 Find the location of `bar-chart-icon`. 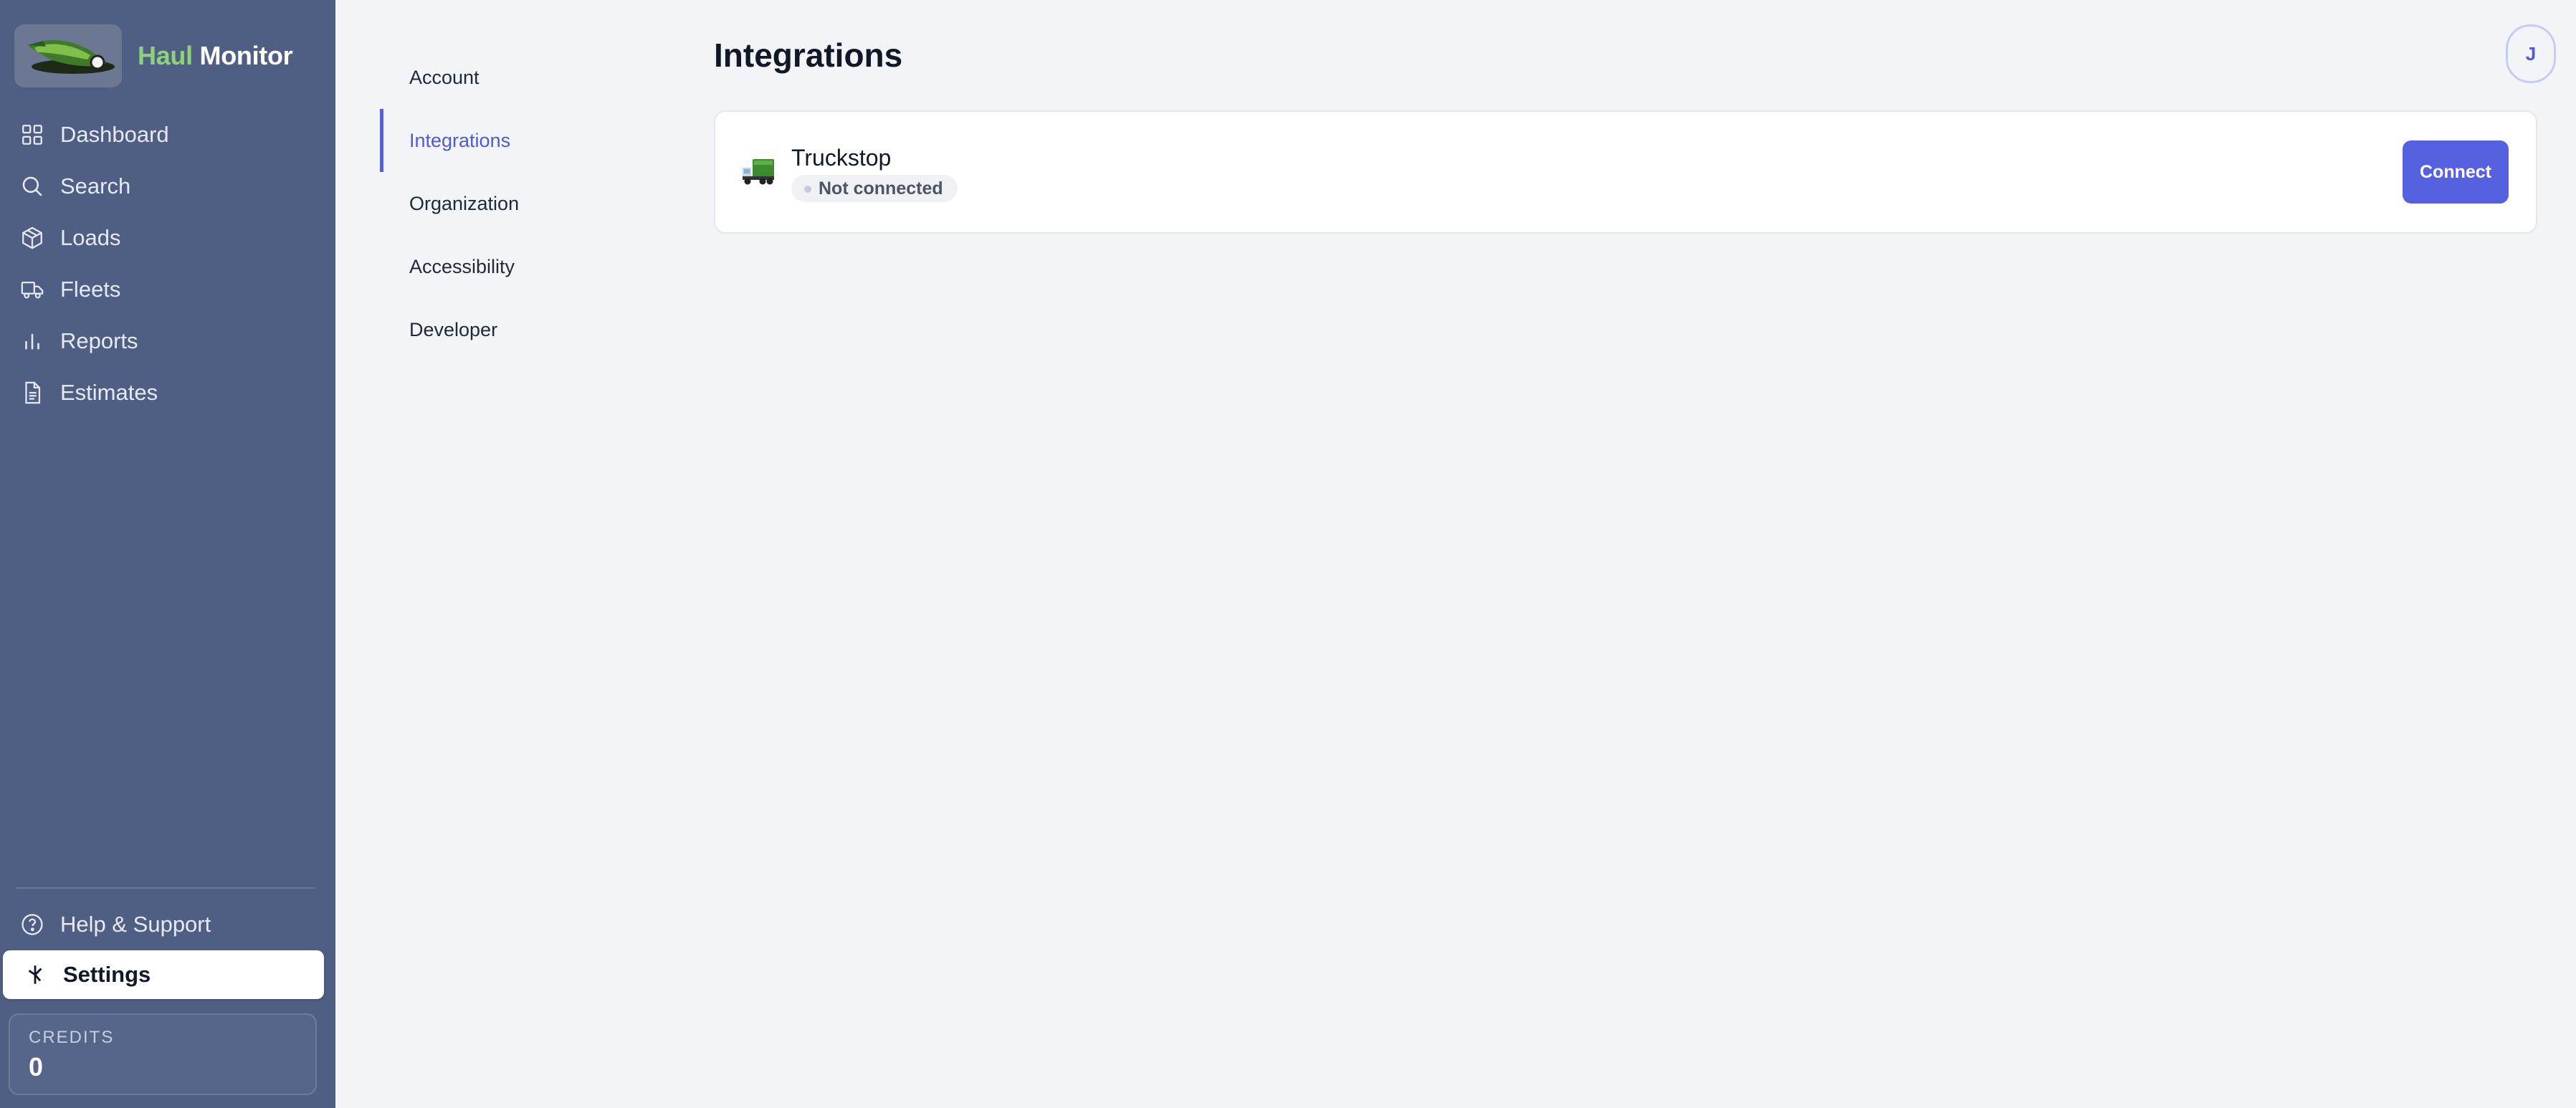

bar-chart-icon is located at coordinates (32, 341).